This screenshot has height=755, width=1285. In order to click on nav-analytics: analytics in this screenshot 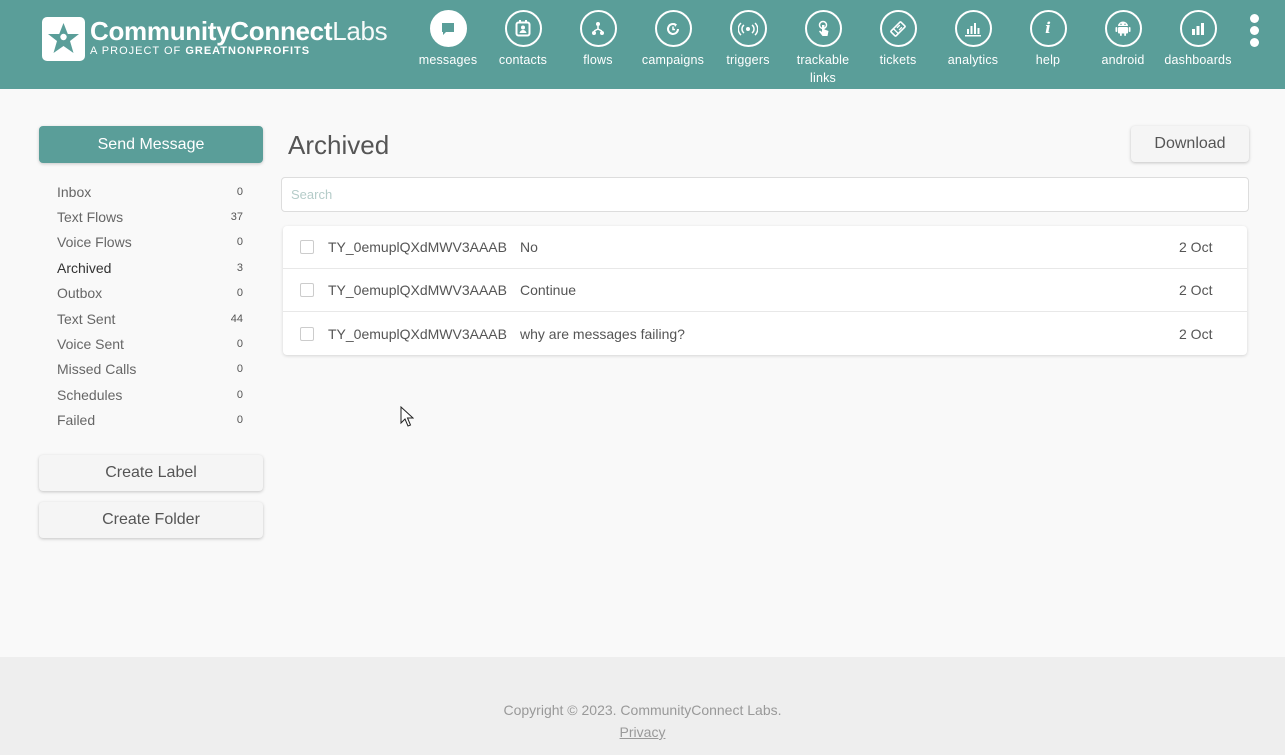, I will do `click(973, 39)`.